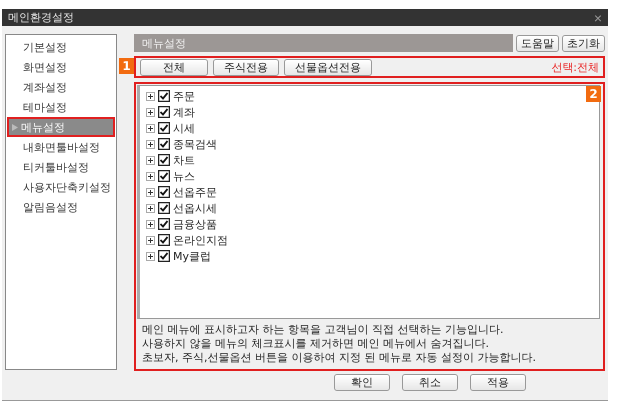  What do you see at coordinates (195, 192) in the screenshot?
I see `tree-item-label: 선옵주문` at bounding box center [195, 192].